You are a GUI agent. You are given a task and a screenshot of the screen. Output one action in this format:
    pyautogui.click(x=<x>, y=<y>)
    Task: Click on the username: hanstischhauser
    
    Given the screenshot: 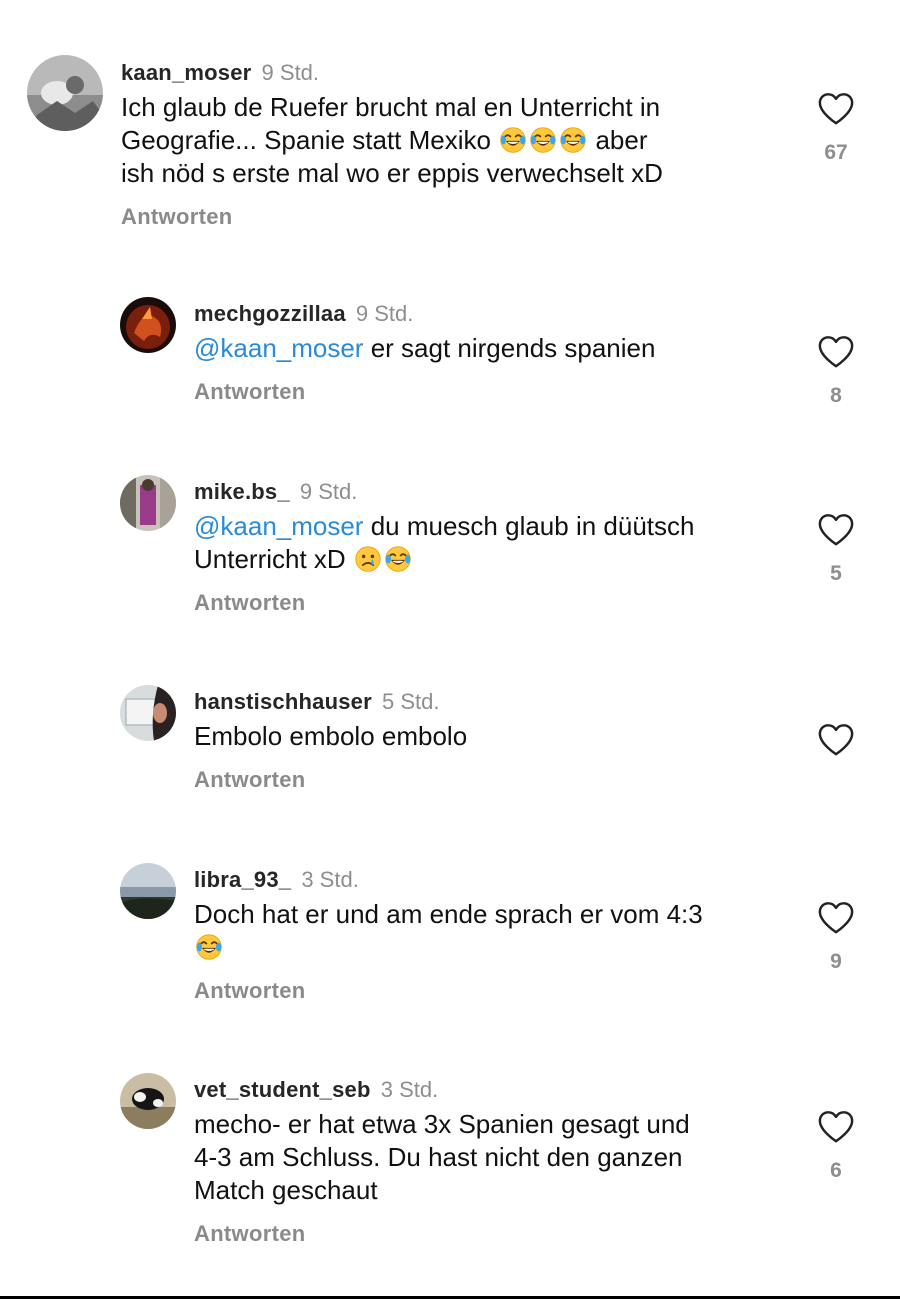 What is the action you would take?
    pyautogui.click(x=283, y=701)
    